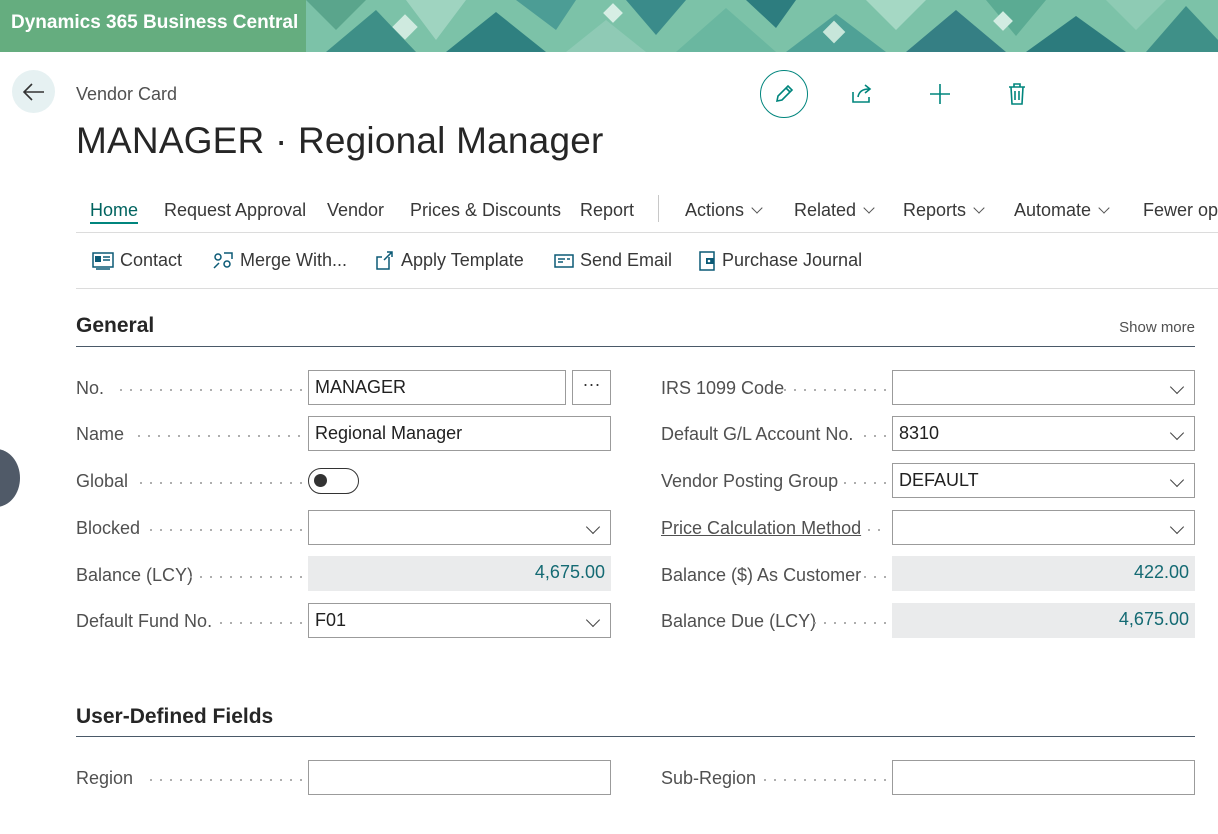  Describe the element at coordinates (1157, 327) in the screenshot. I see `show-more-link: Show more` at that location.